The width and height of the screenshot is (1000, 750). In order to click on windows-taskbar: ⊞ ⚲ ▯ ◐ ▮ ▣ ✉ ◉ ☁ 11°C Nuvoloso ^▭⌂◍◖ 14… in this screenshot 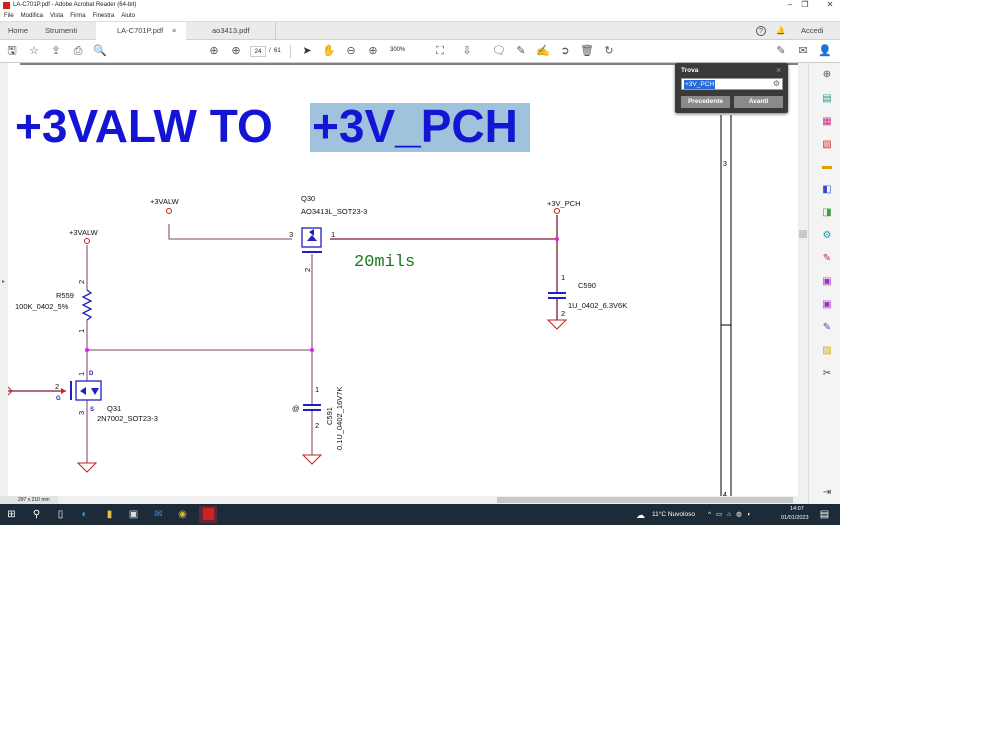, I will do `click(420, 514)`.